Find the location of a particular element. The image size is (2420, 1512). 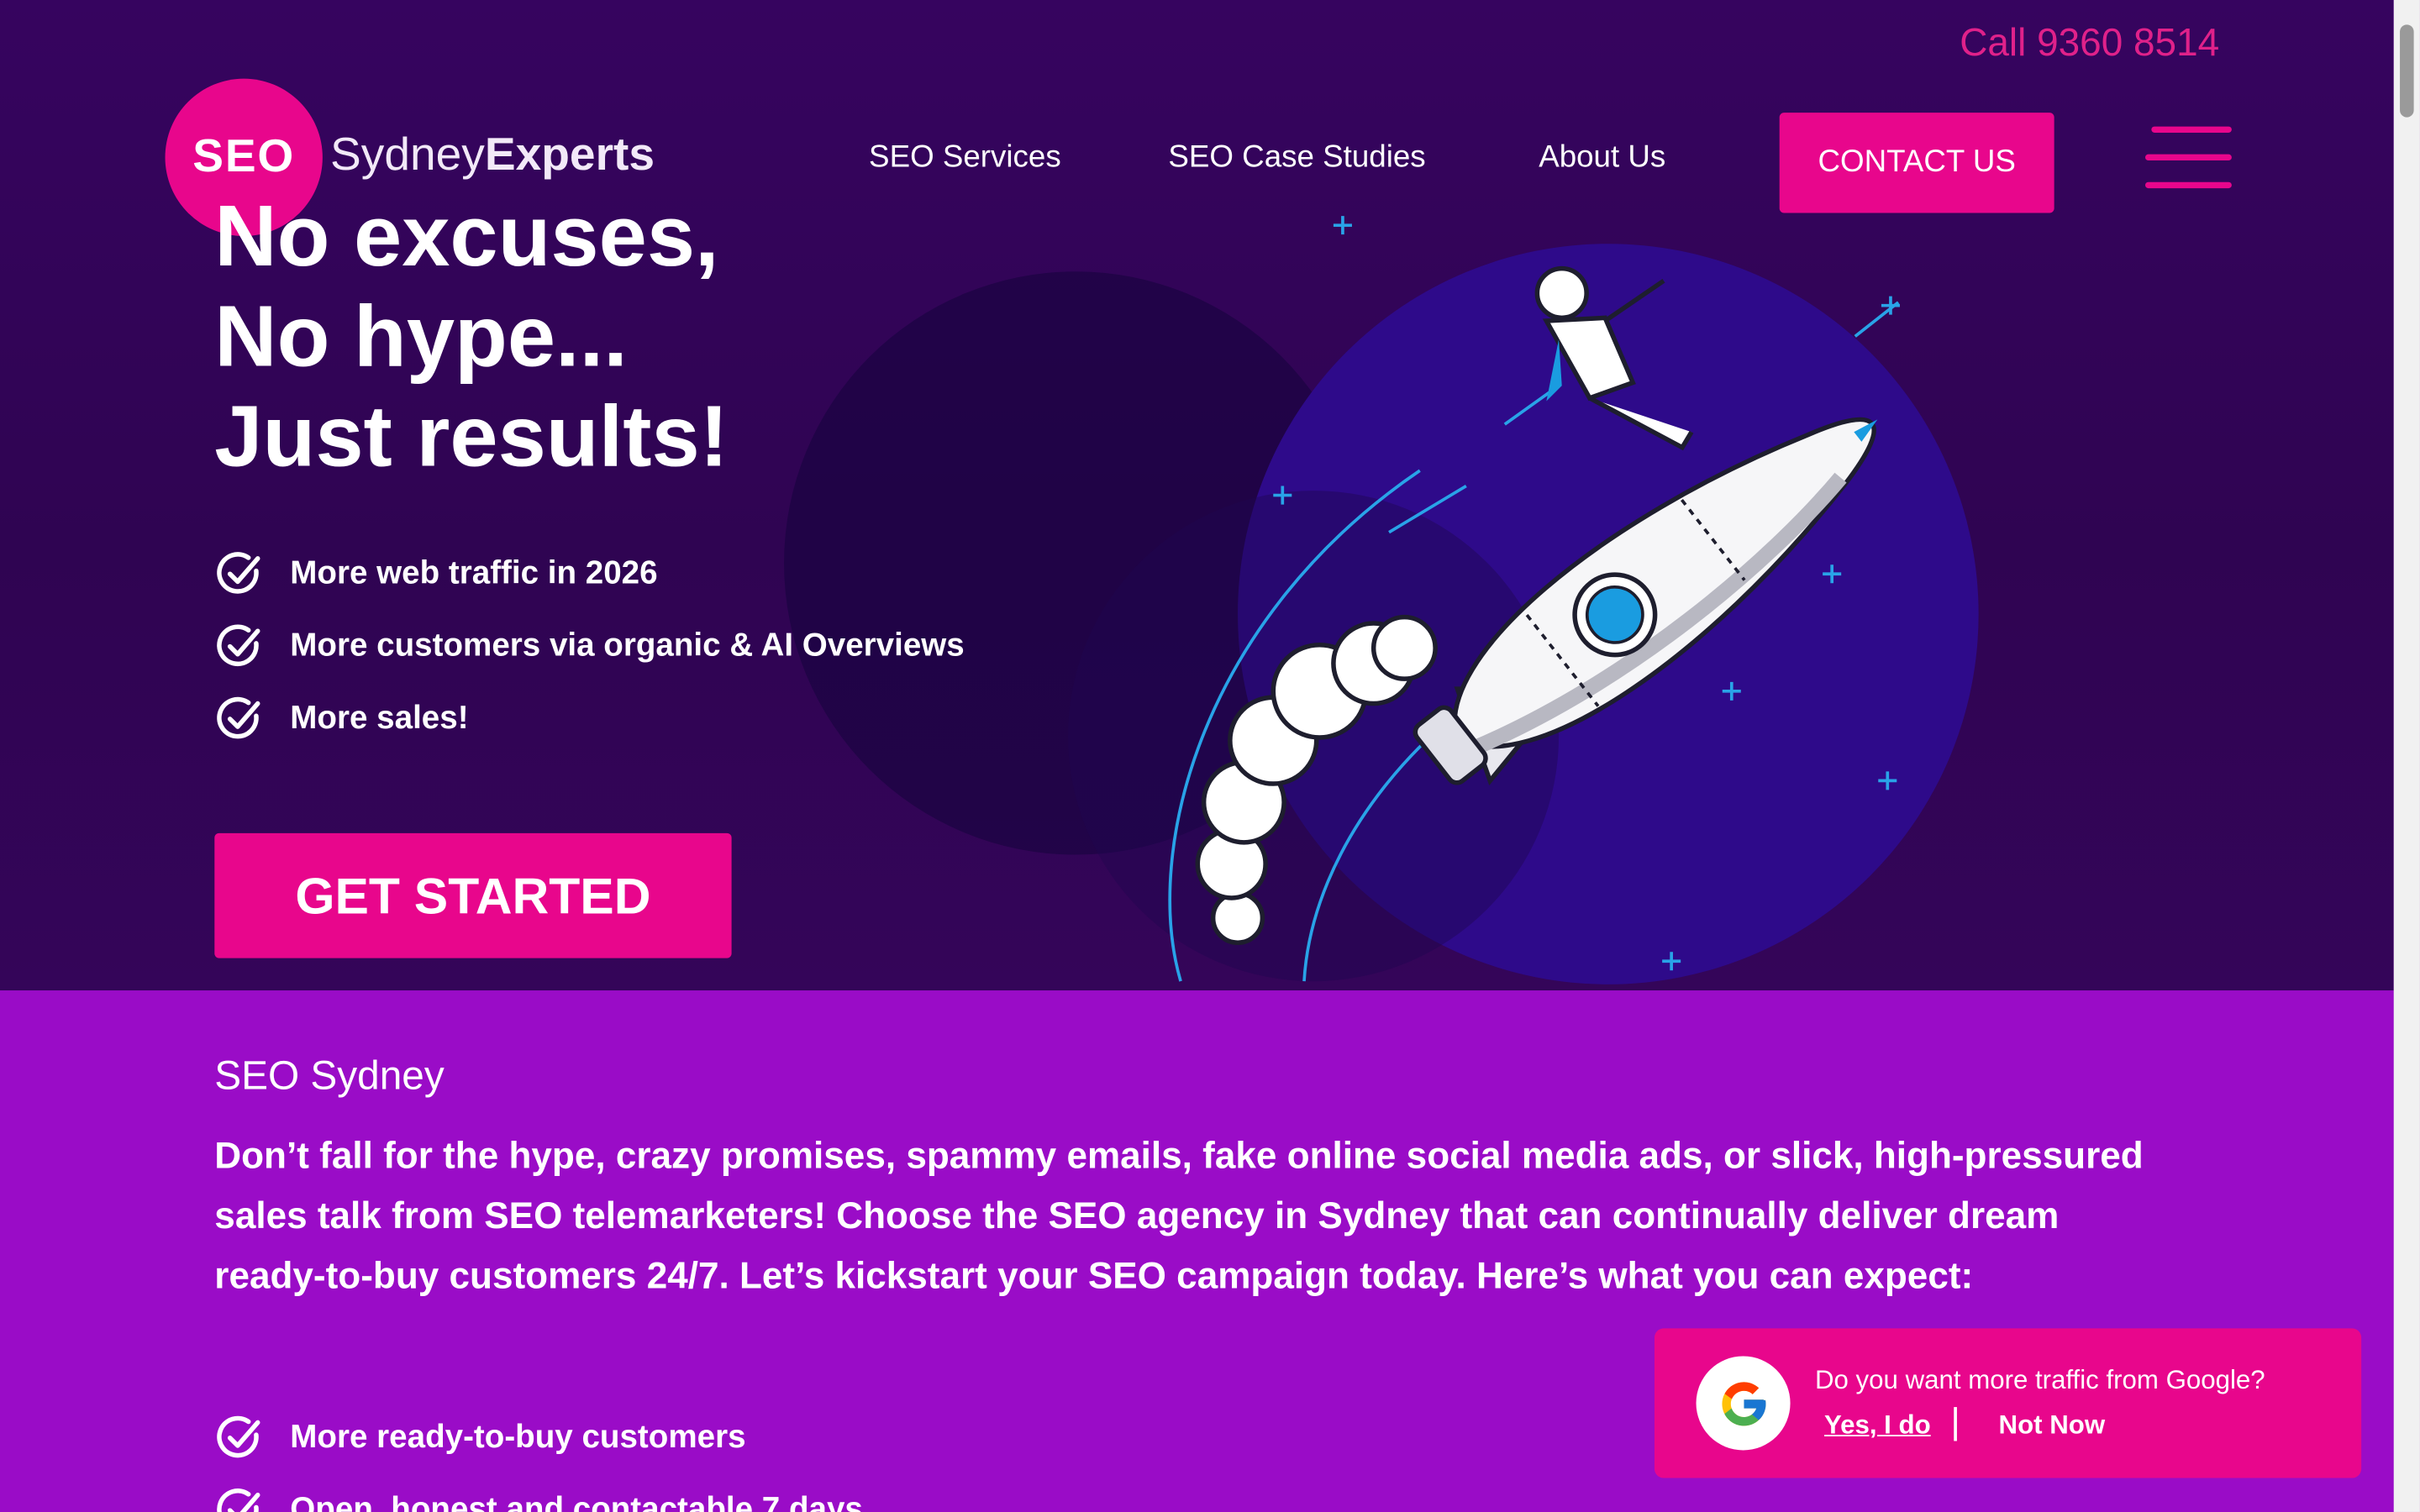

google-logo is located at coordinates (1743, 1403).